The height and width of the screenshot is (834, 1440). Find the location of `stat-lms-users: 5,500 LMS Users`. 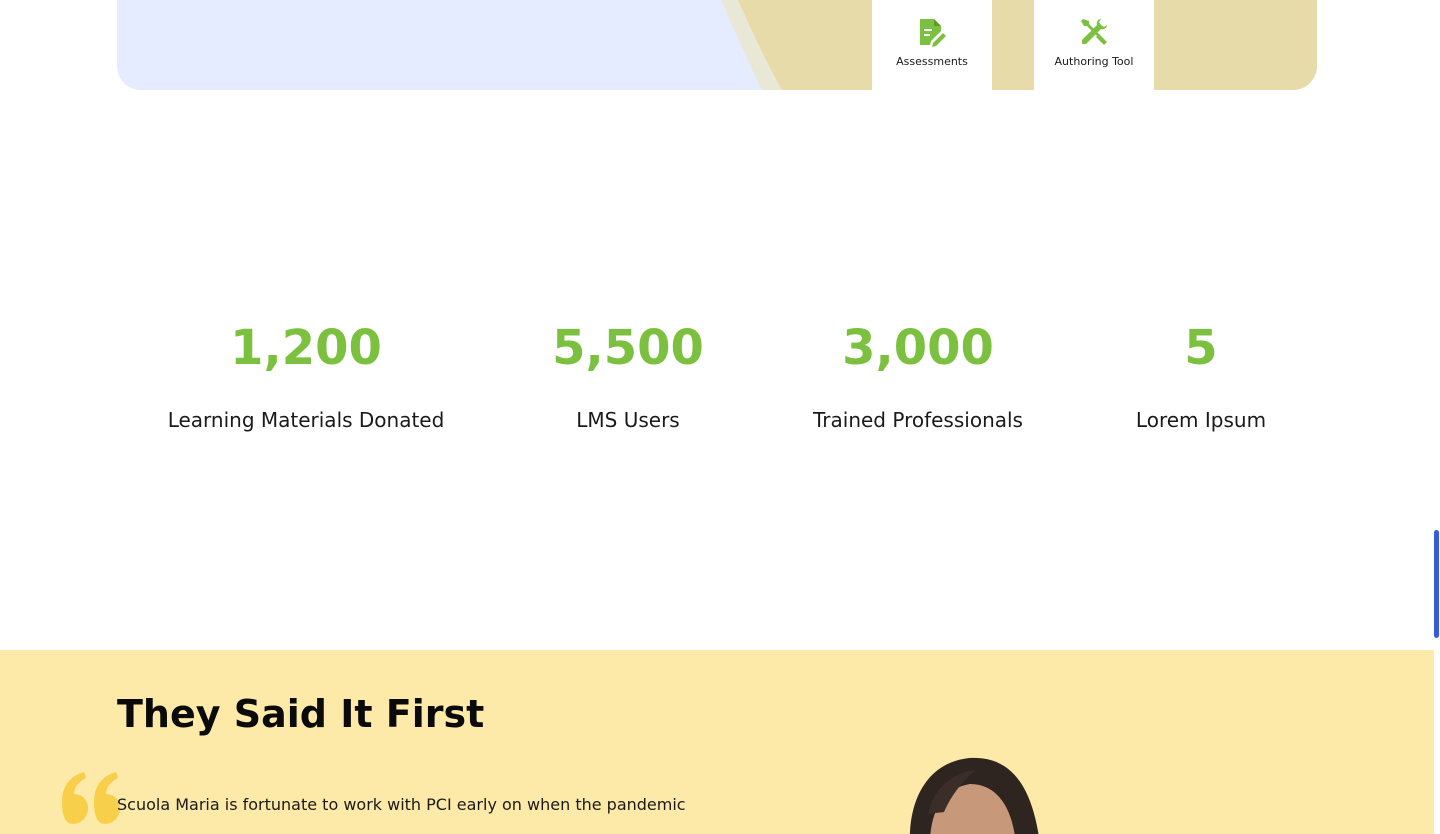

stat-lms-users: 5,500 LMS Users is located at coordinates (628, 375).